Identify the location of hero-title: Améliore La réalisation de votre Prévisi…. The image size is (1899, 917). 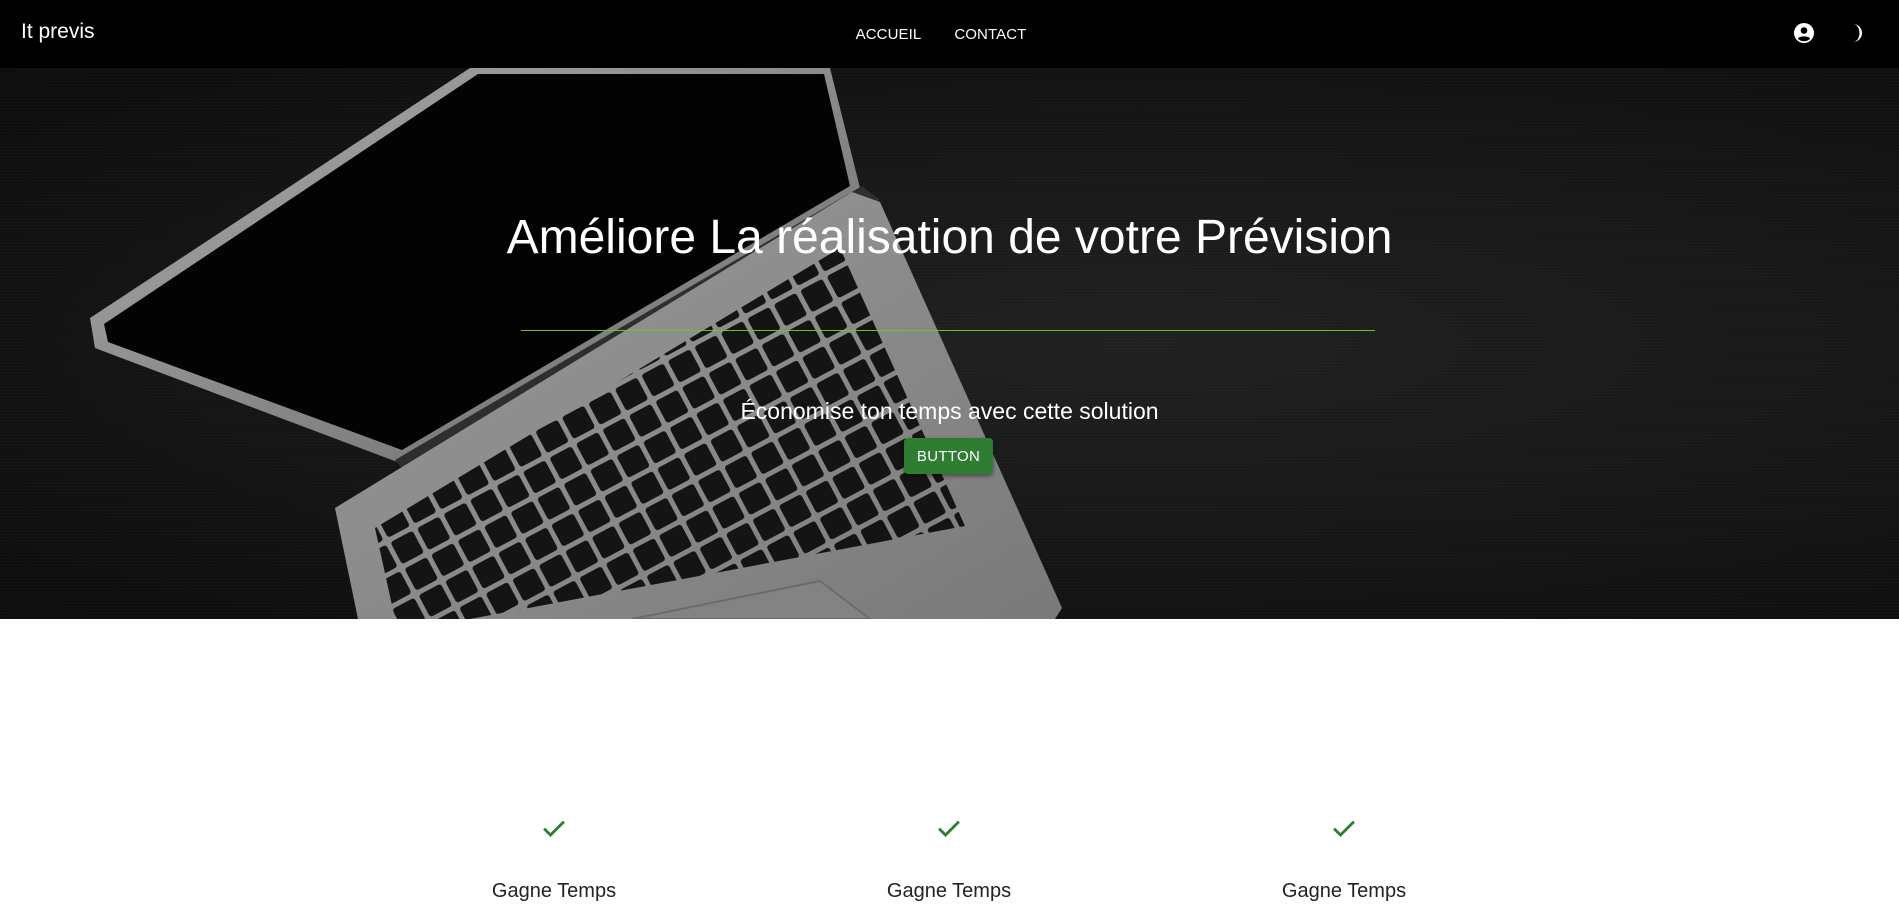
(949, 237).